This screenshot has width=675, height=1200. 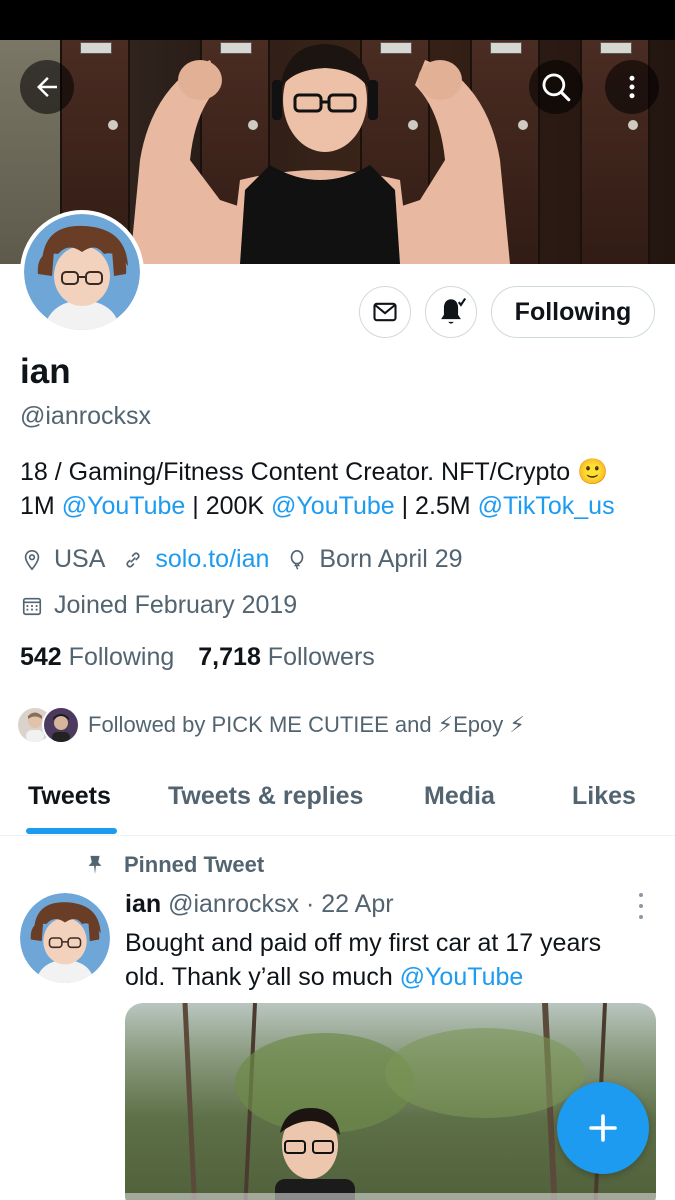 What do you see at coordinates (228, 506) in the screenshot?
I see `bio-text: | 200K` at bounding box center [228, 506].